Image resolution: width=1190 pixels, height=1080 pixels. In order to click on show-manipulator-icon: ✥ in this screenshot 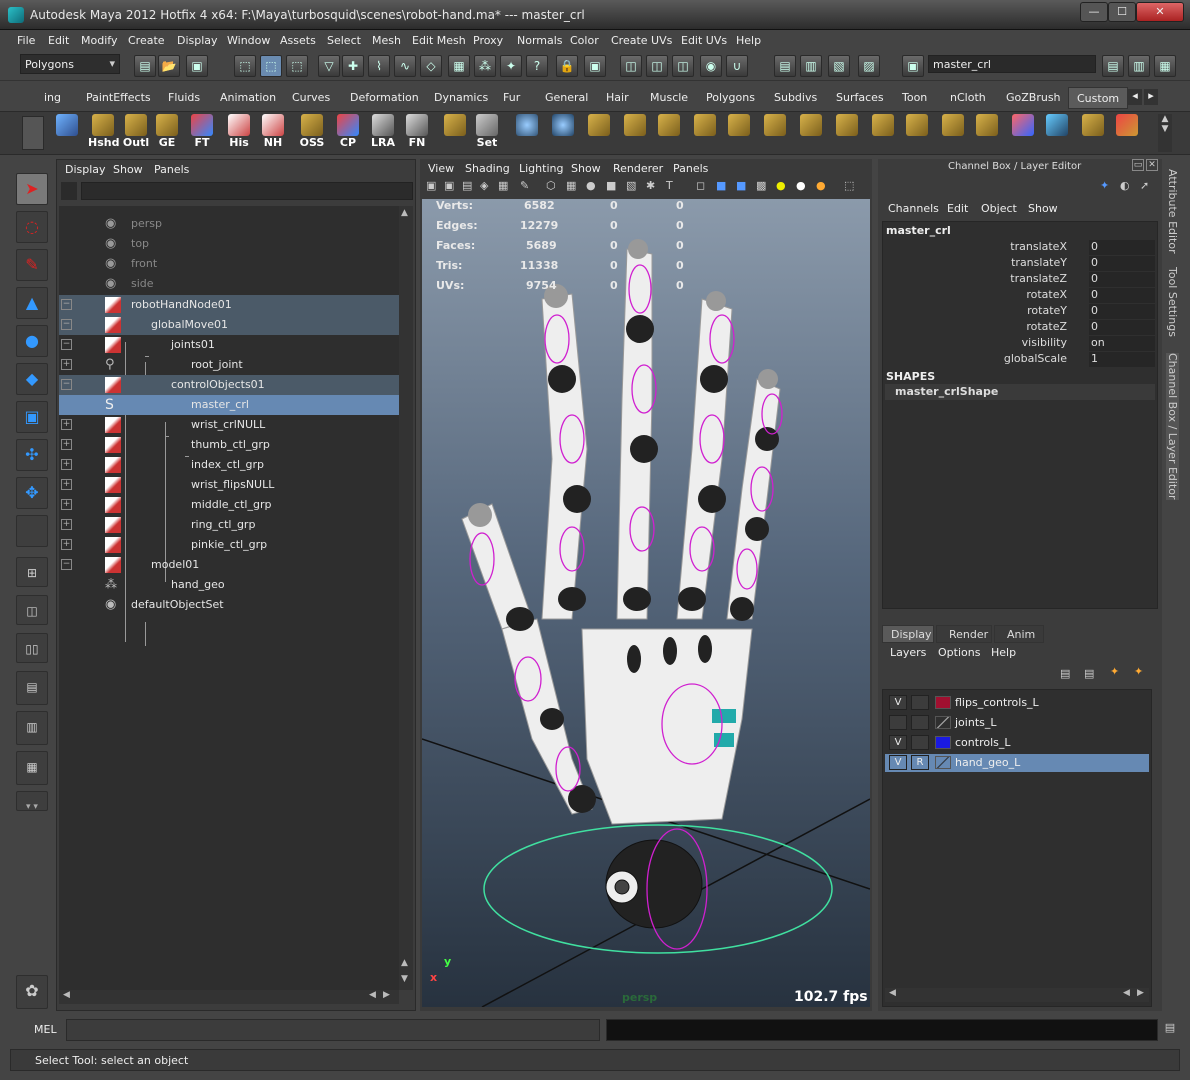, I will do `click(32, 493)`.